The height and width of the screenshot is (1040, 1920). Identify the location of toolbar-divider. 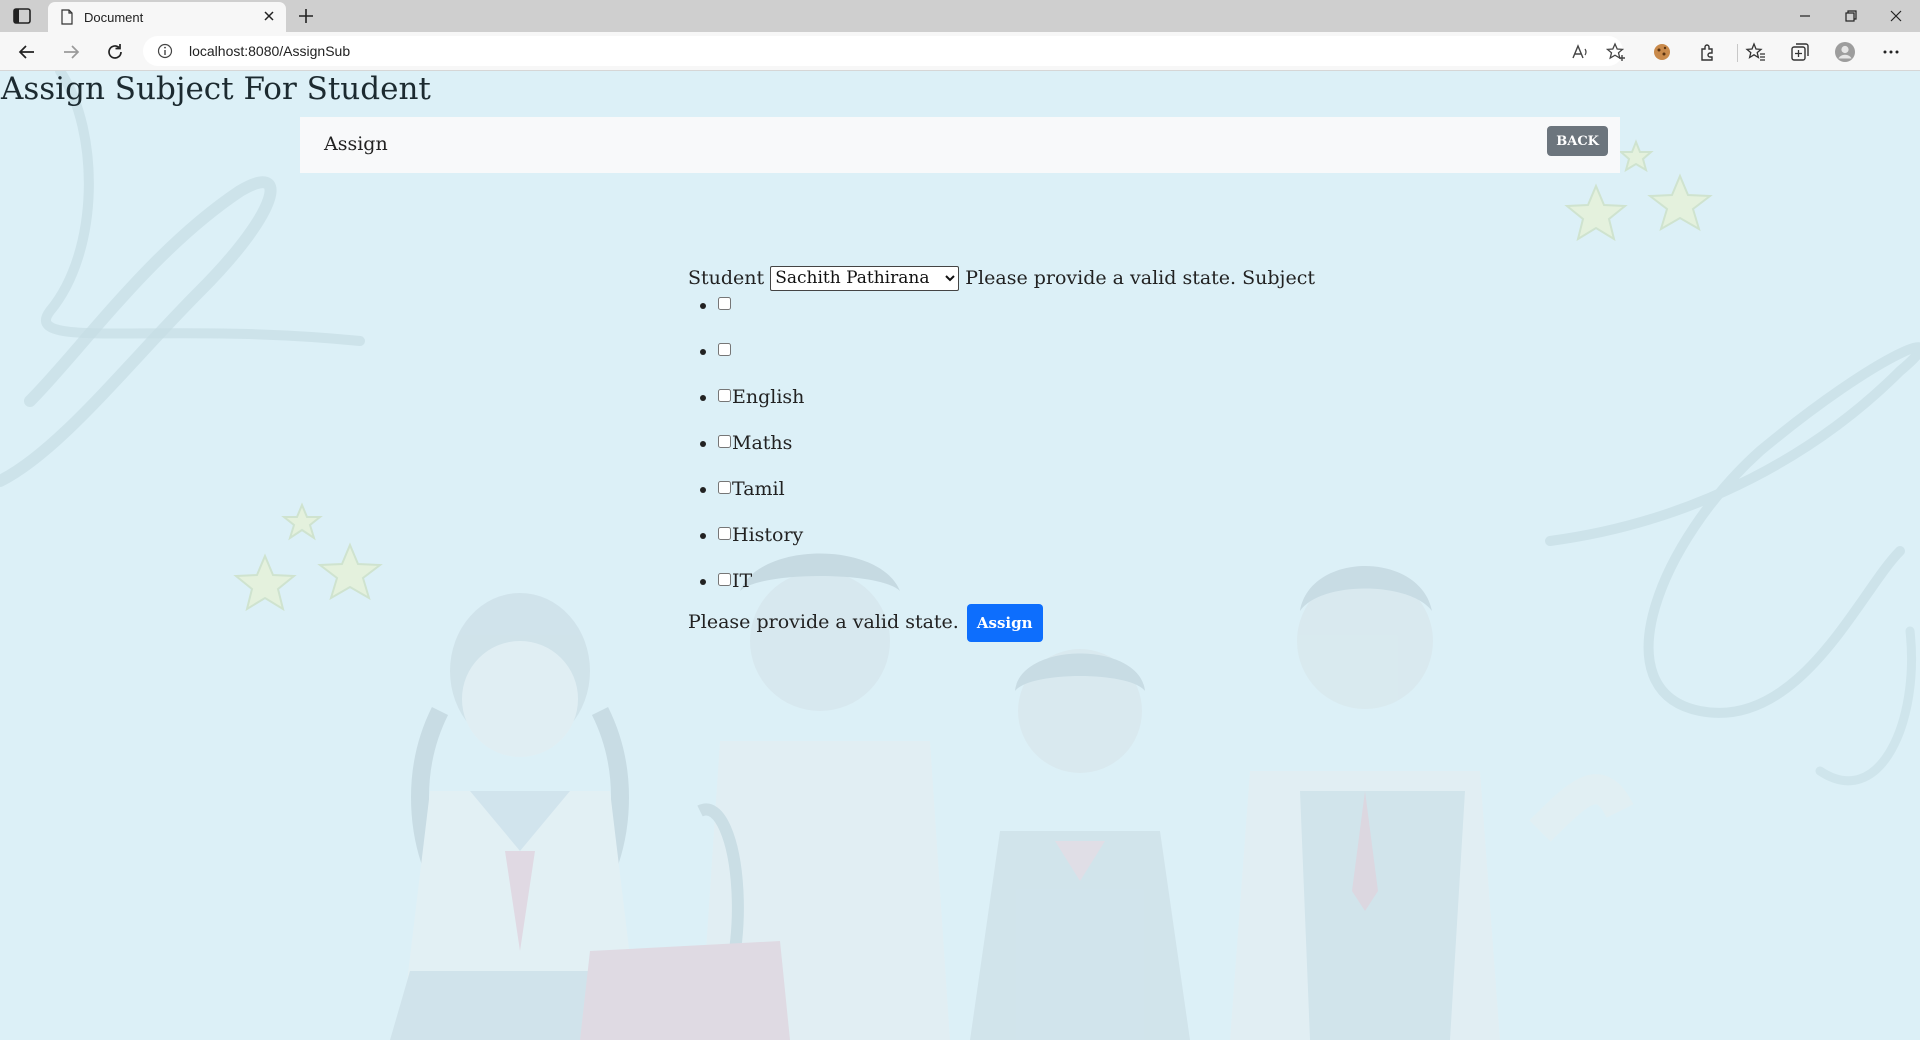
(1737, 53).